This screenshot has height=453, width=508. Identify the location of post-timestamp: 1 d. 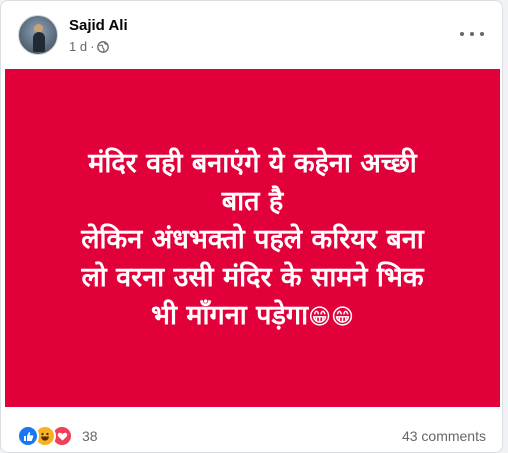
(78, 46).